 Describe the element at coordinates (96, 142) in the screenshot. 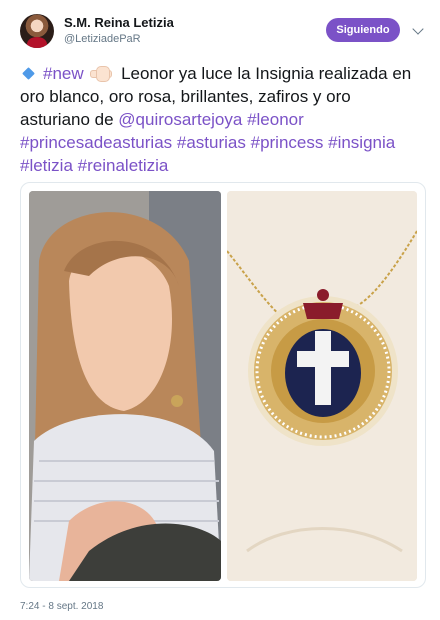

I see `hashtag-princesadeasturias: #princesadeasturias` at that location.